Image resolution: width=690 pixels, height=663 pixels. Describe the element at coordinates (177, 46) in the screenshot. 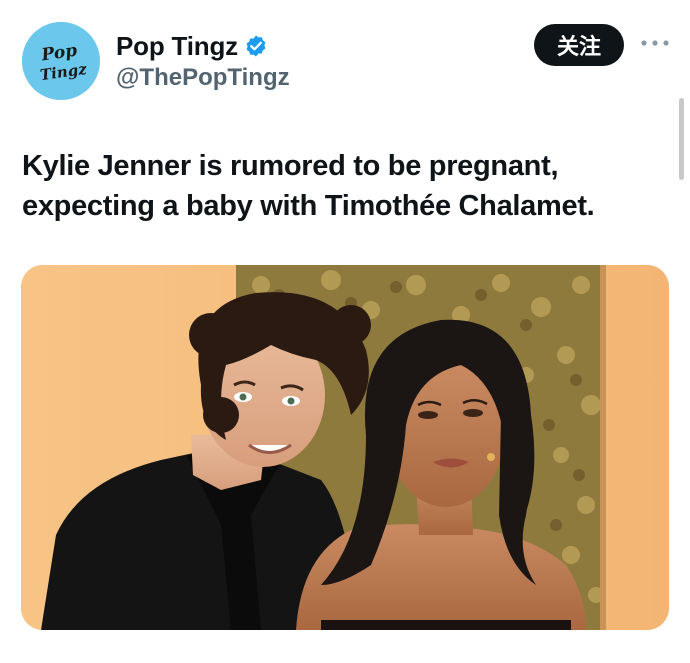

I see `display-name: Pop Tingz` at that location.